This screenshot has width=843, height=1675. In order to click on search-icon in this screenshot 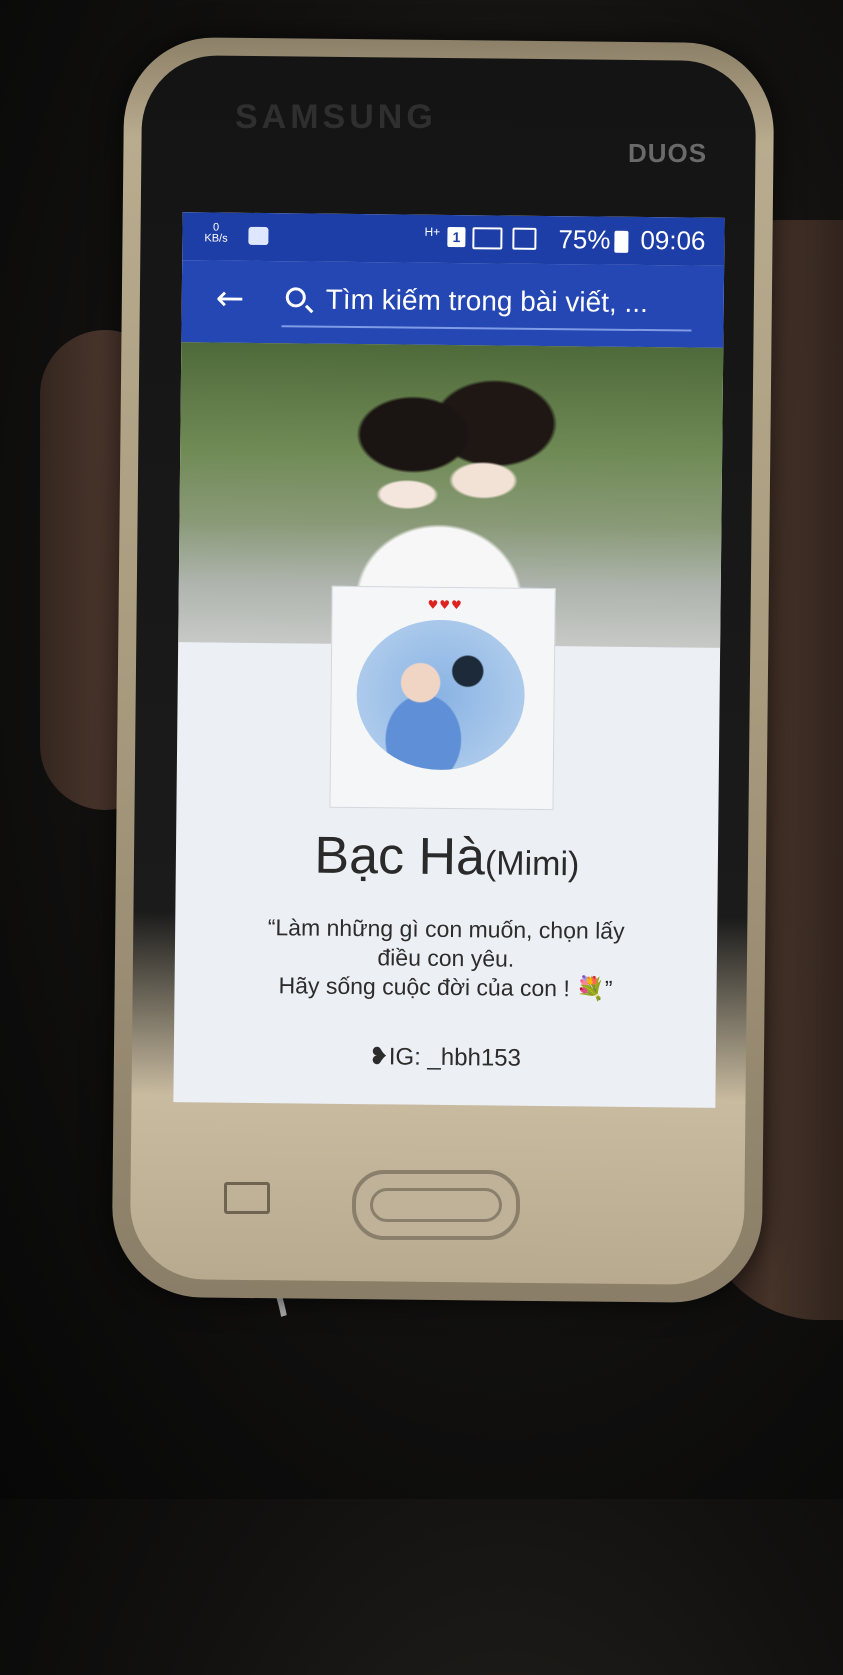, I will do `click(295, 297)`.